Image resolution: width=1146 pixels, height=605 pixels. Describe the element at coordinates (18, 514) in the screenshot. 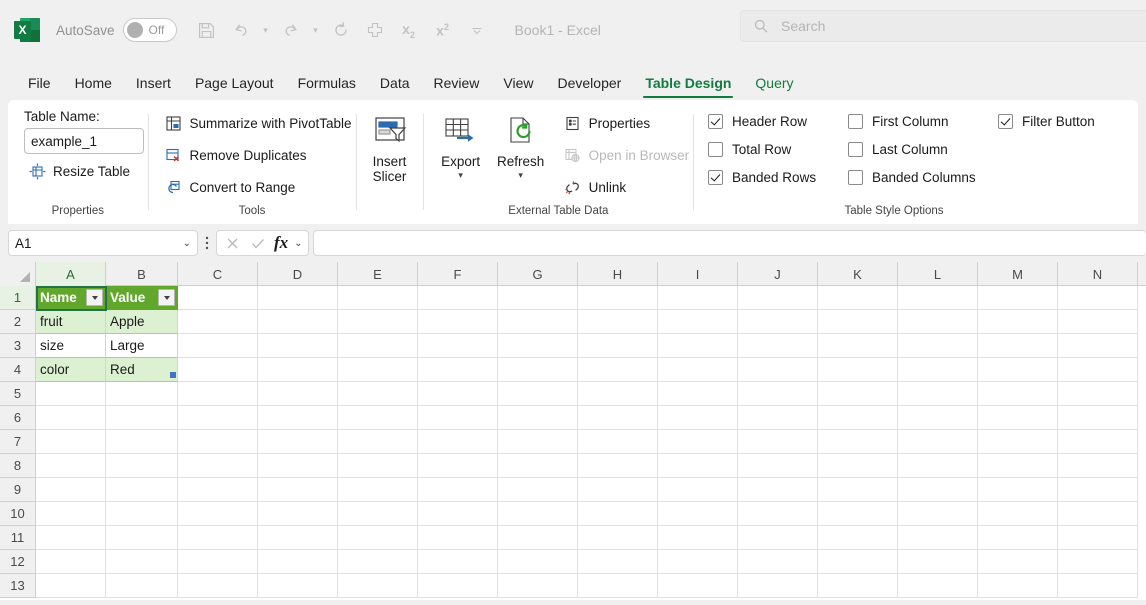

I see `row-header-10: 10` at that location.